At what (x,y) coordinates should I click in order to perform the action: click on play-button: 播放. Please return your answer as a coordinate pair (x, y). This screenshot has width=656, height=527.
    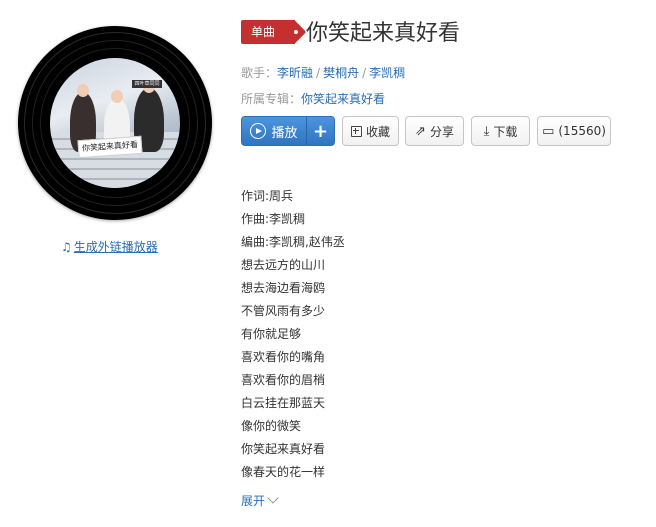
    Looking at the image, I should click on (274, 131).